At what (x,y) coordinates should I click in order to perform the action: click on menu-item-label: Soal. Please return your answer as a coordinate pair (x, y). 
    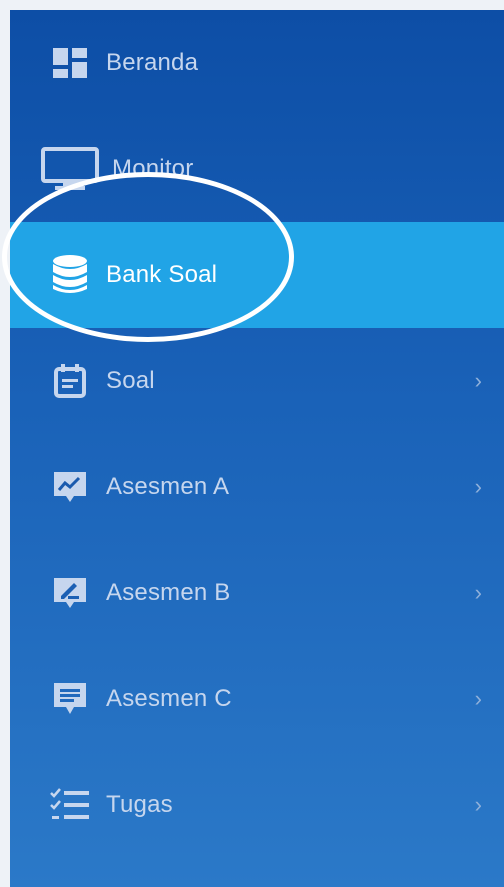
    Looking at the image, I should click on (130, 380).